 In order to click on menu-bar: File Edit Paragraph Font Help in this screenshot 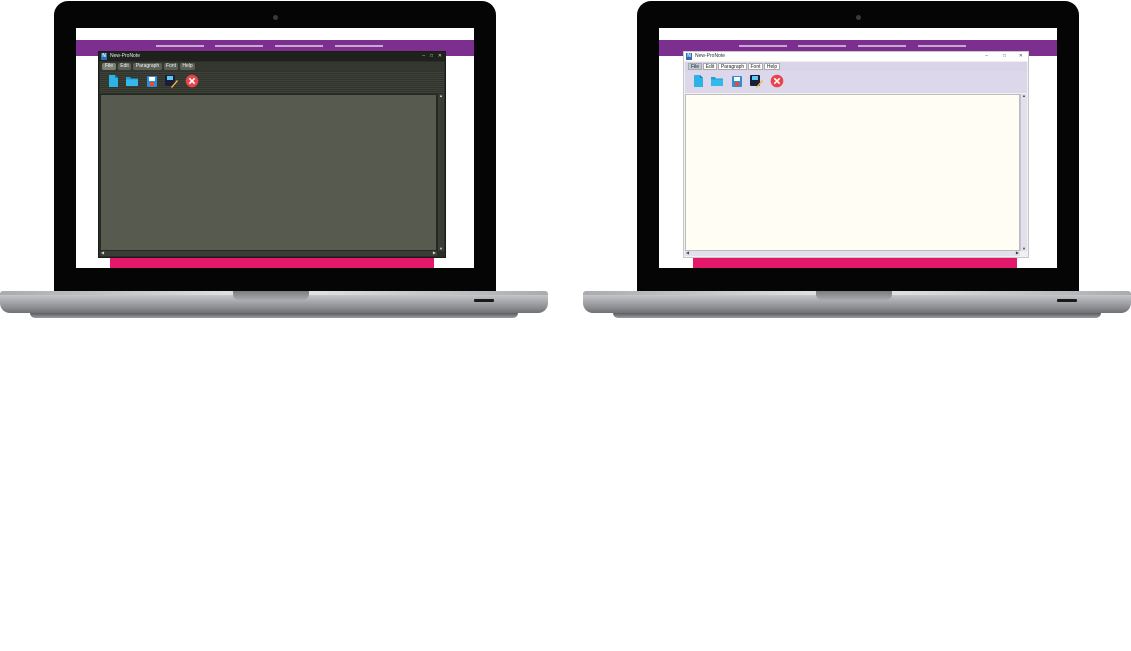, I will do `click(272, 66)`.